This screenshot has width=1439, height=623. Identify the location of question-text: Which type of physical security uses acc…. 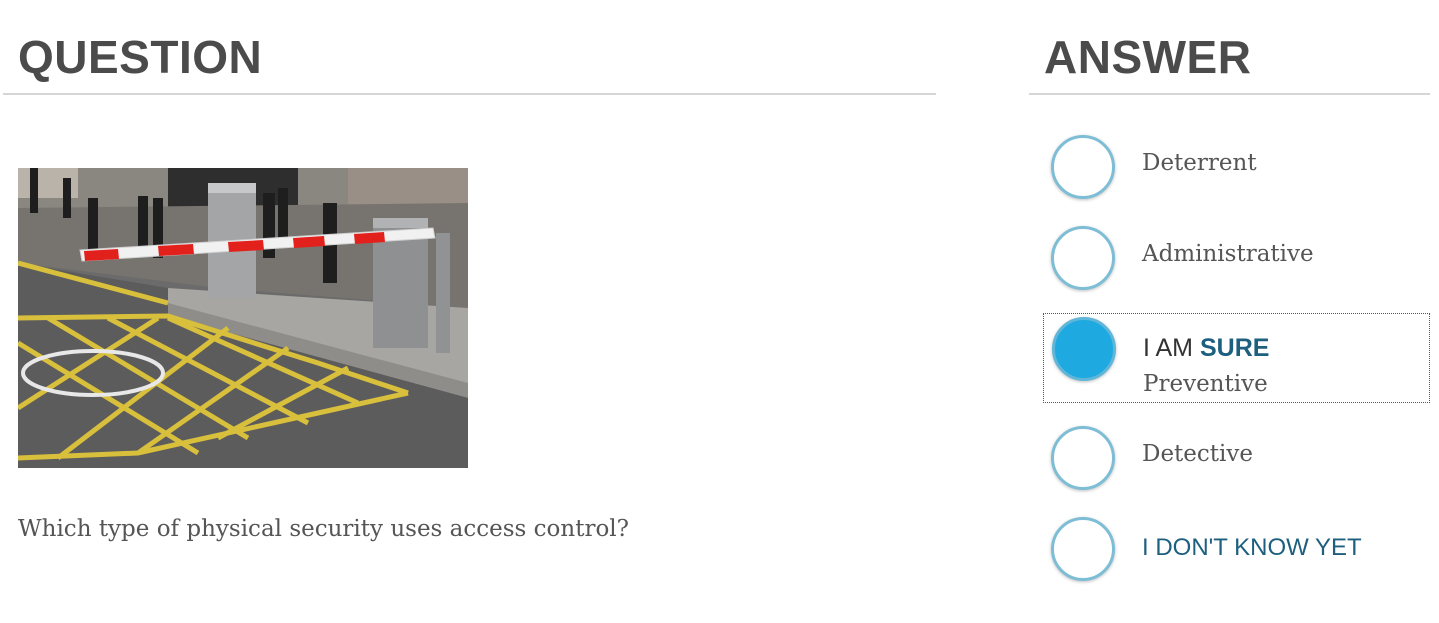
(323, 529).